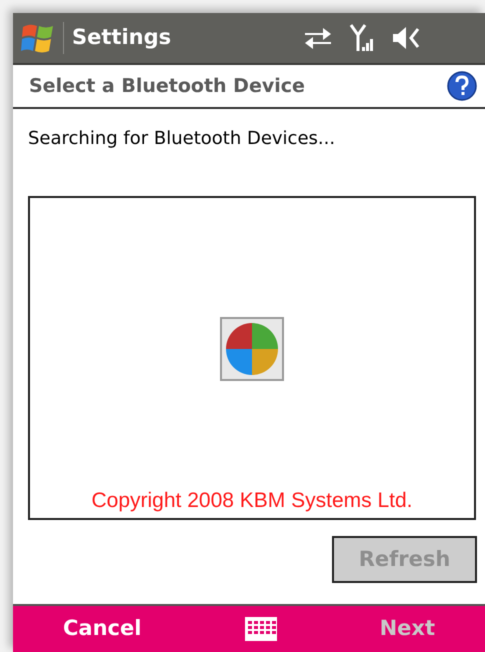 This screenshot has height=652, width=485. What do you see at coordinates (462, 86) in the screenshot?
I see `help-icon` at bounding box center [462, 86].